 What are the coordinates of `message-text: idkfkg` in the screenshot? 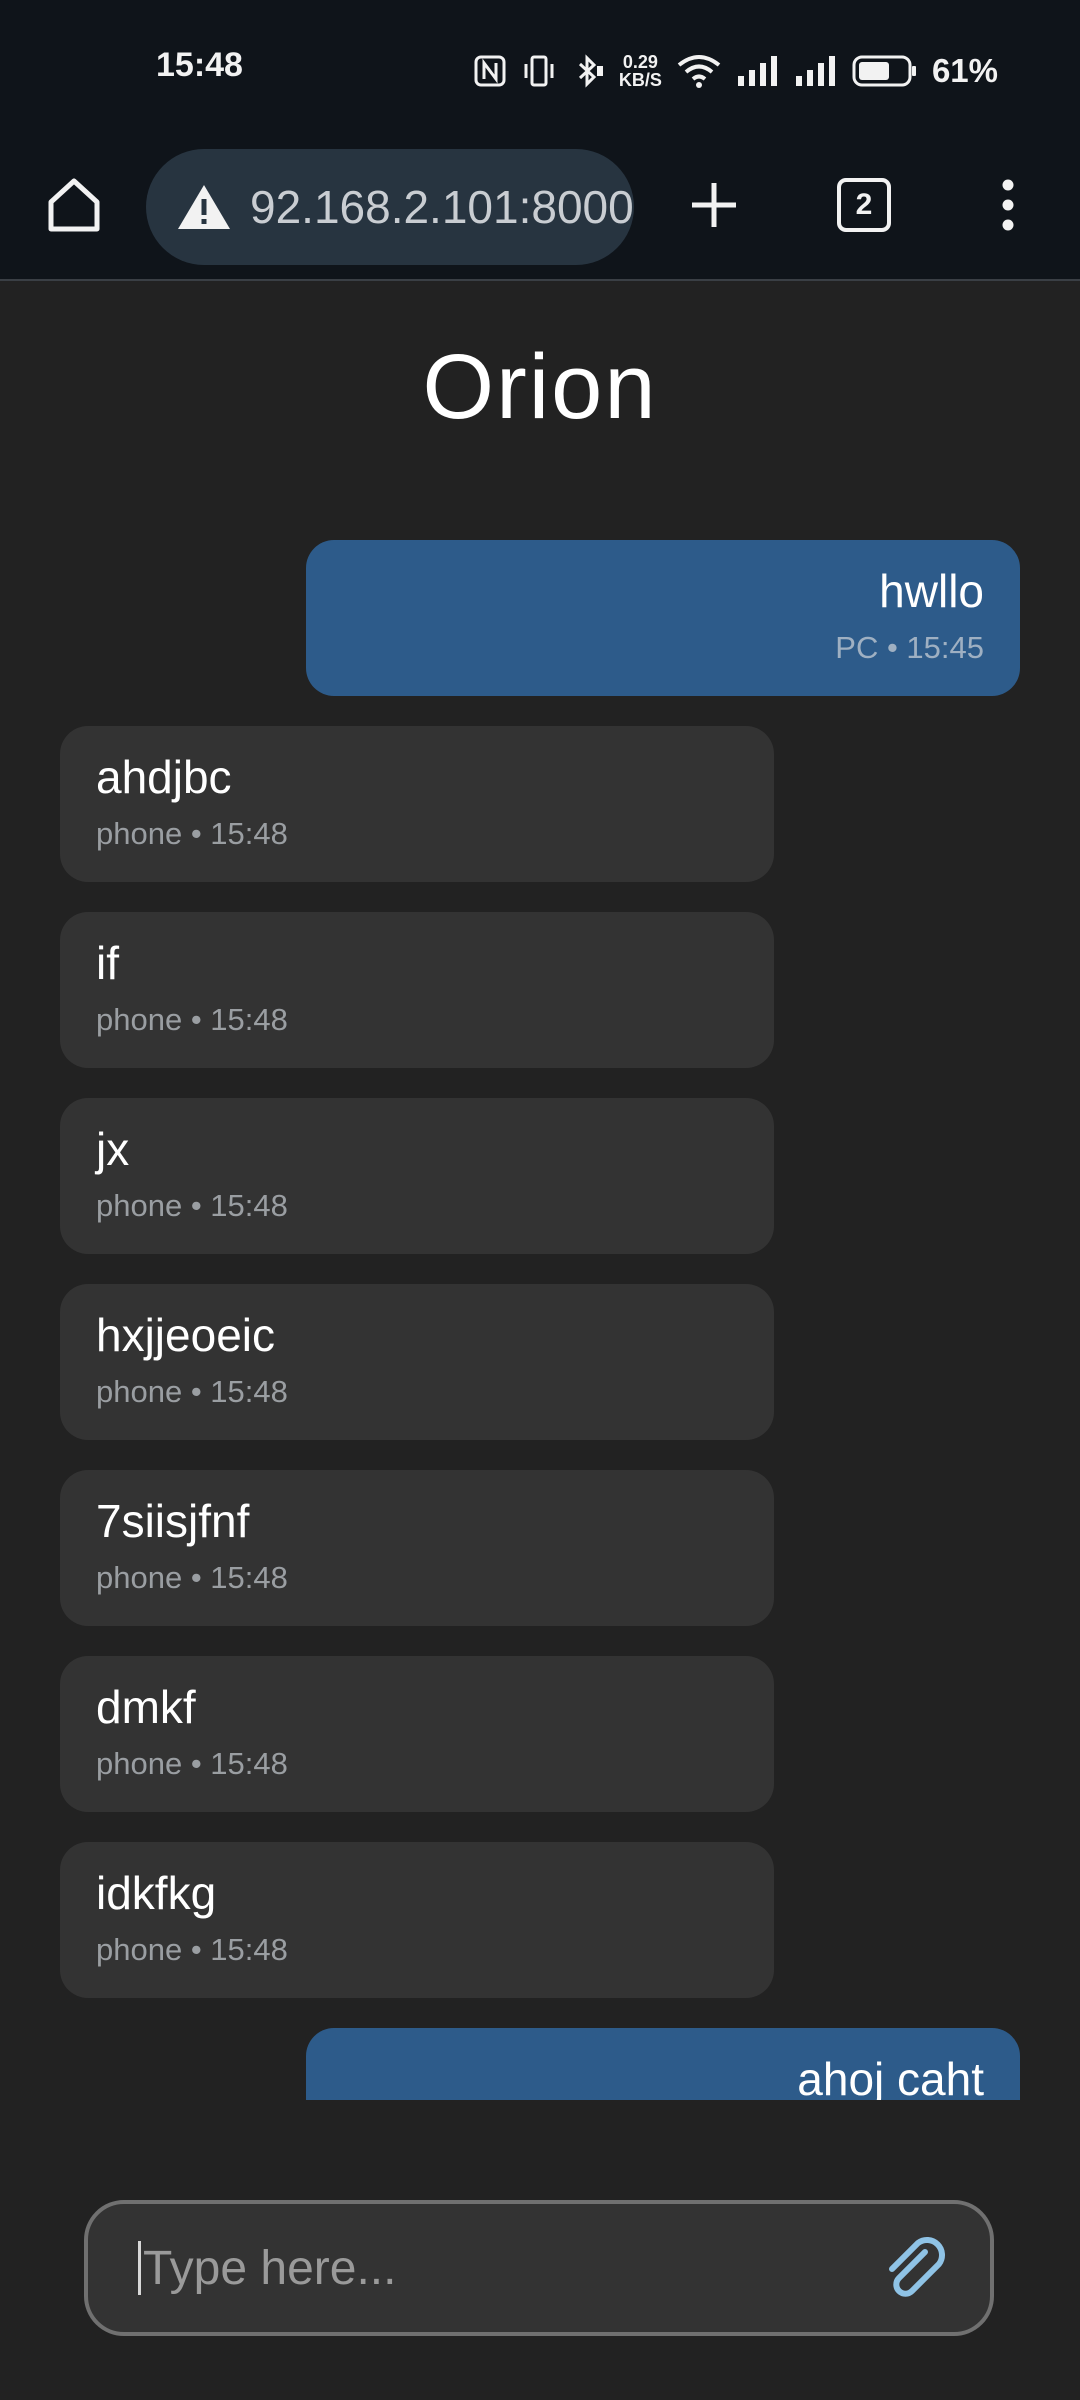 It's located at (156, 1893).